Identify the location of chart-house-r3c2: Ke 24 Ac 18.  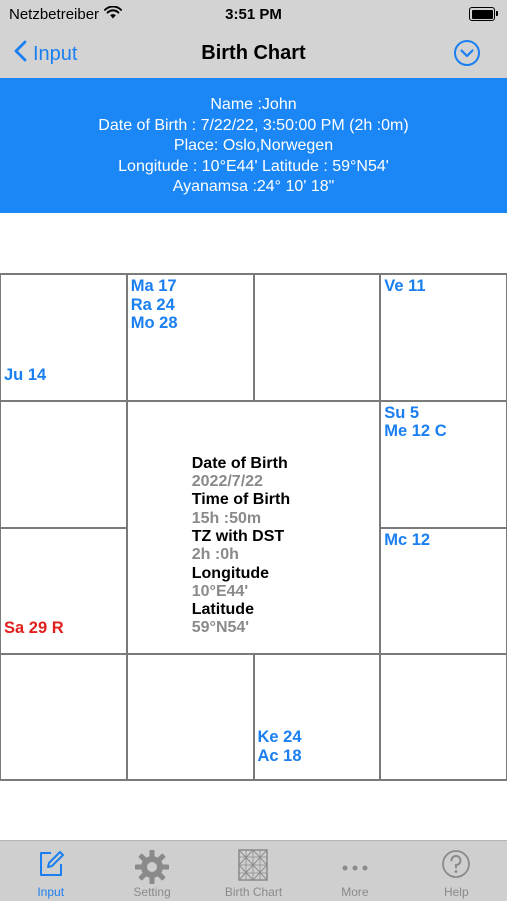
(317, 717).